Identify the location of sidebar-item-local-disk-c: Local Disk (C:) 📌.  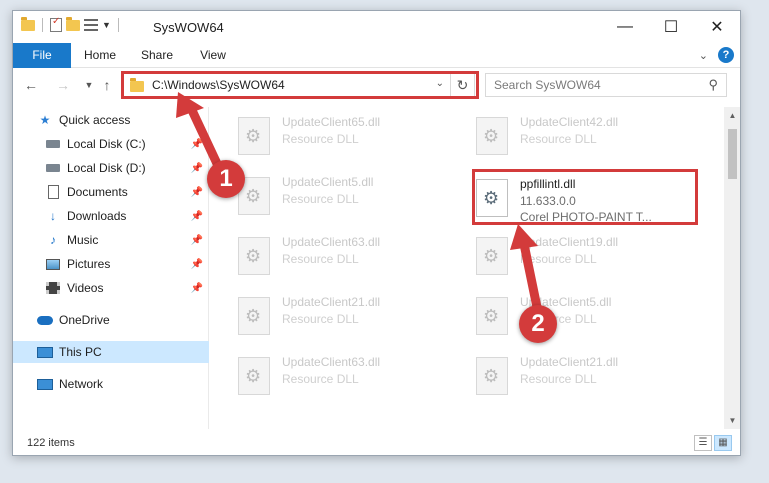
(111, 144).